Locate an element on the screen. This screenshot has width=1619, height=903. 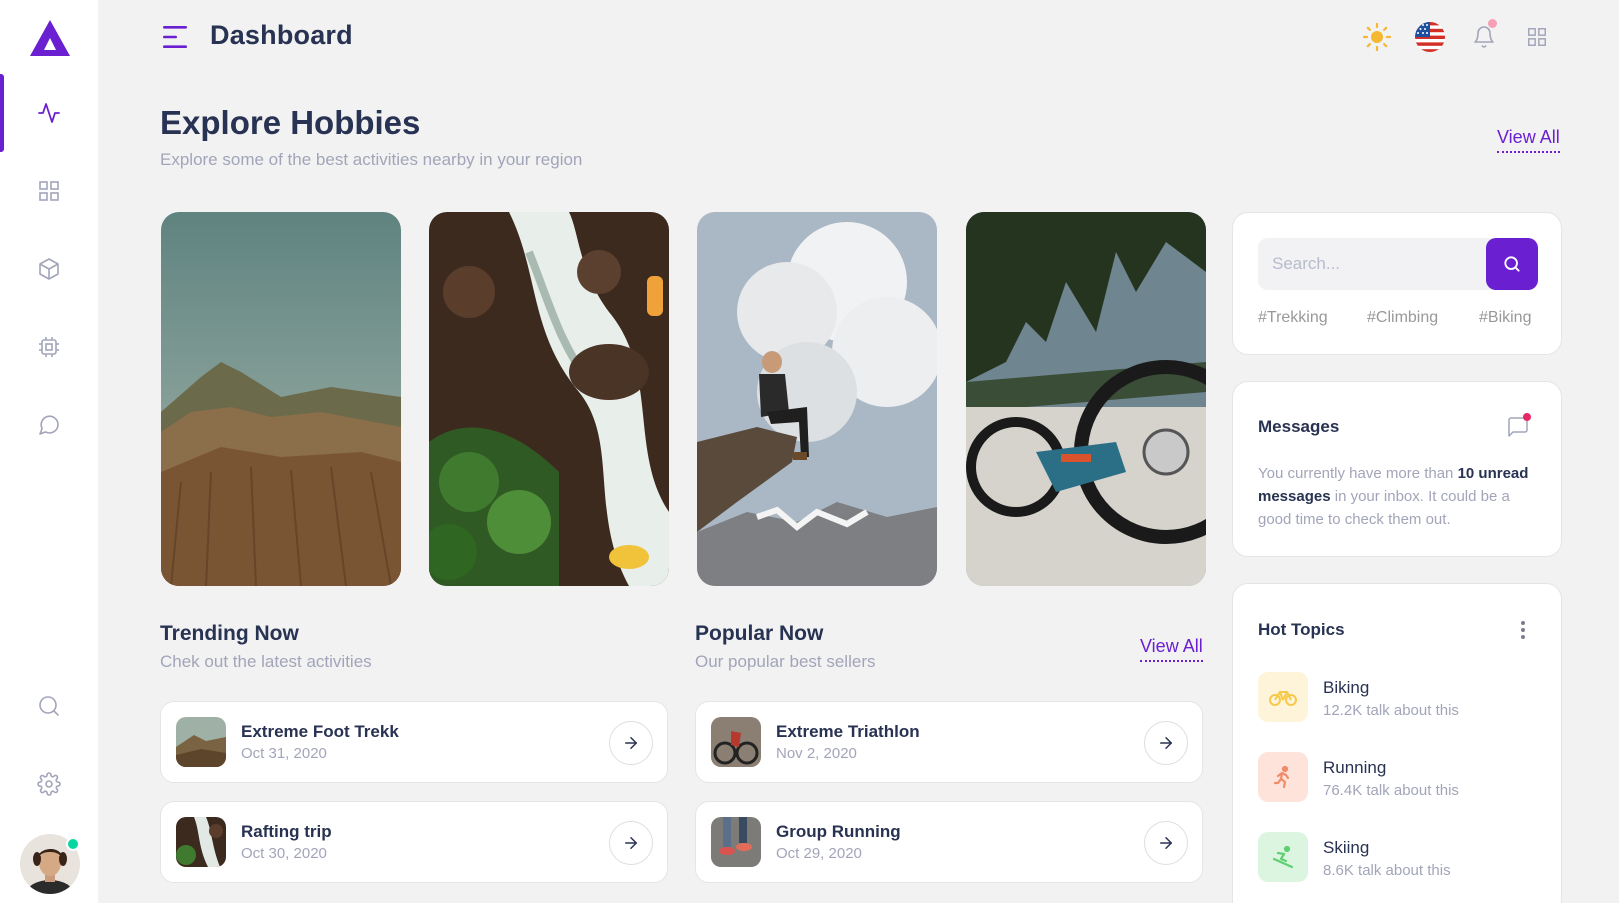
trending-item-2: Rafting trip Oct 30, 2020 is located at coordinates (414, 842).